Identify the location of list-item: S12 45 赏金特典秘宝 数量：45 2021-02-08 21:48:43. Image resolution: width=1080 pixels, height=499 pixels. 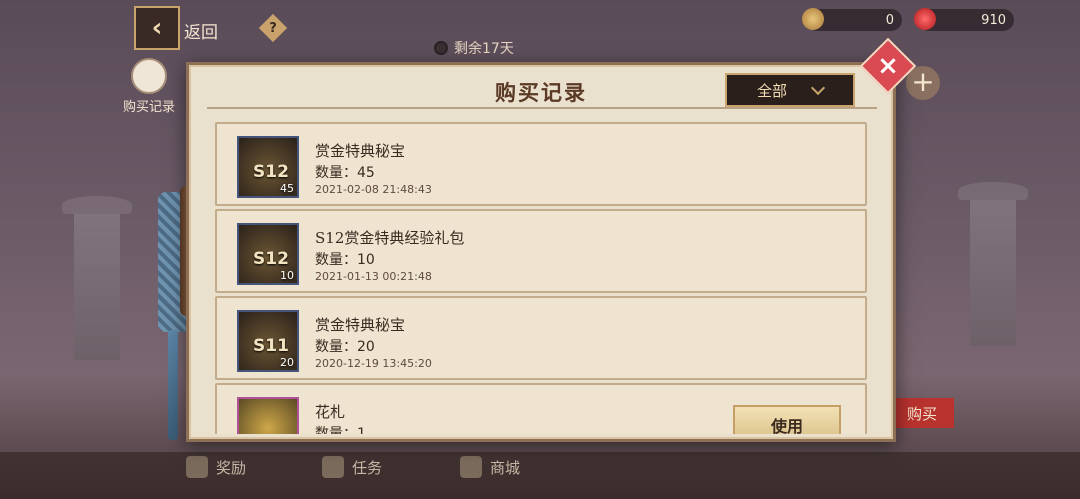
(541, 164).